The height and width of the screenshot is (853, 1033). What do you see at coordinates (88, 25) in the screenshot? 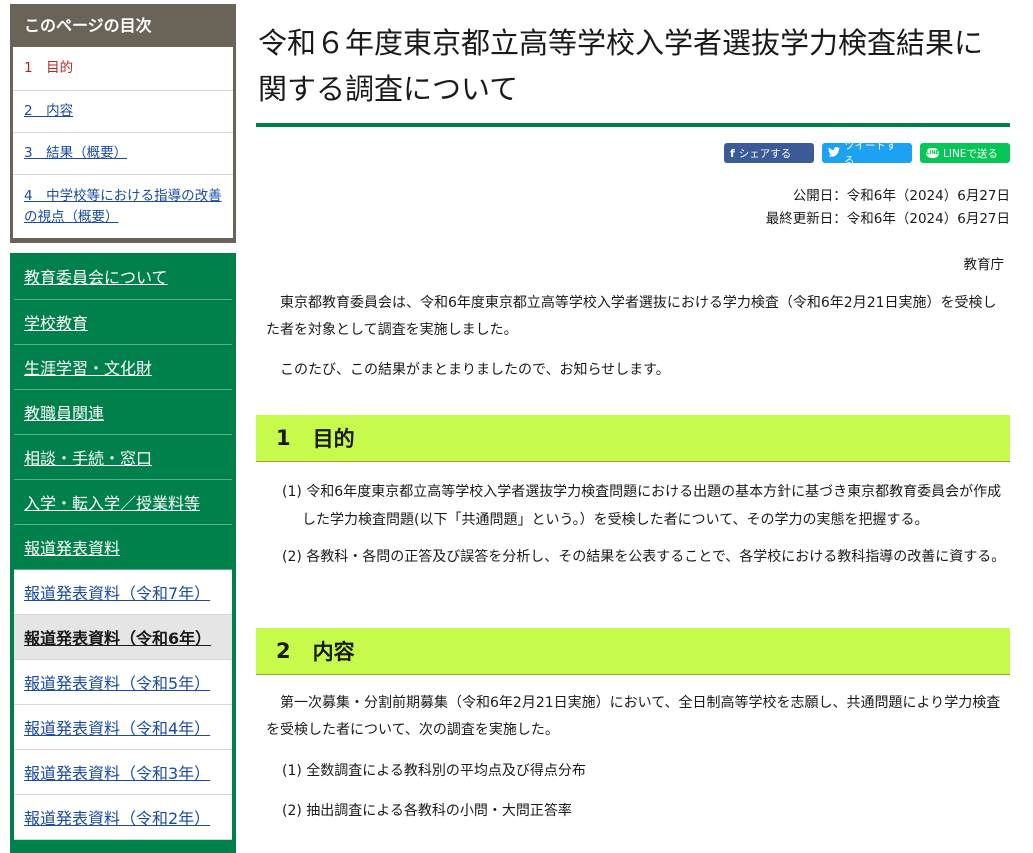
I see `toc-title: このページの目次` at bounding box center [88, 25].